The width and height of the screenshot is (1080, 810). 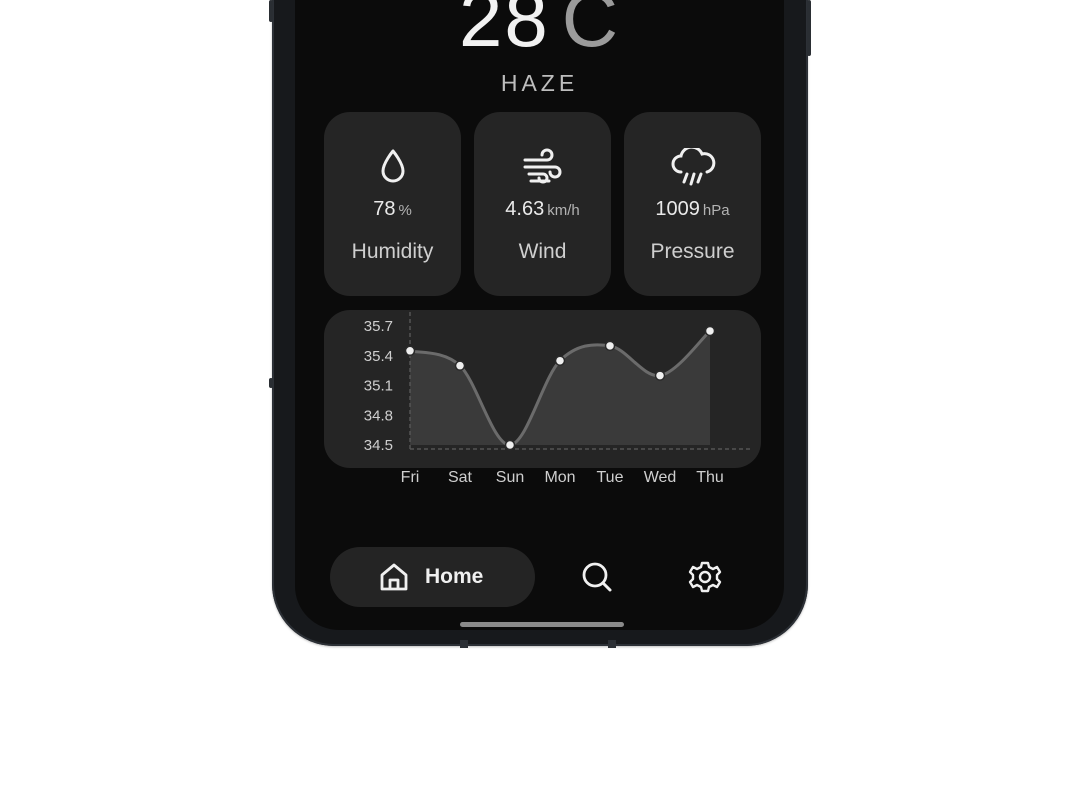 I want to click on search-icon, so click(x=597, y=577).